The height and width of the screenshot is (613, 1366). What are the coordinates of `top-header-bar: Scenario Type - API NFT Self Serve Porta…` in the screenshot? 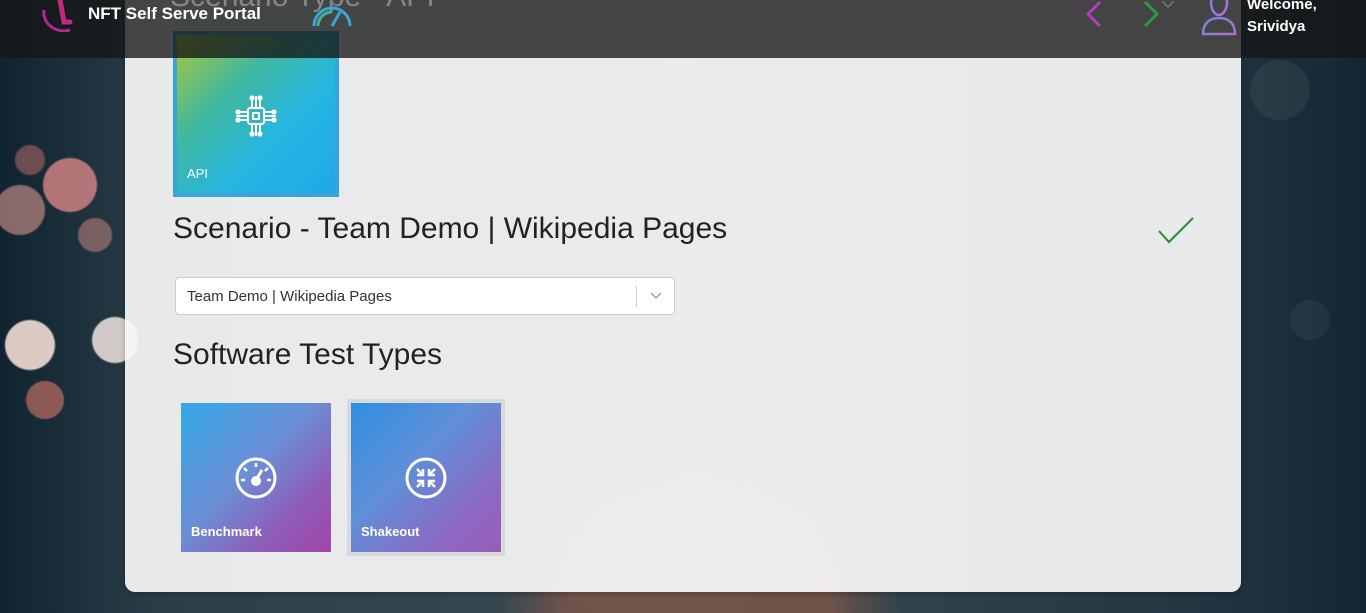 It's located at (683, 29).